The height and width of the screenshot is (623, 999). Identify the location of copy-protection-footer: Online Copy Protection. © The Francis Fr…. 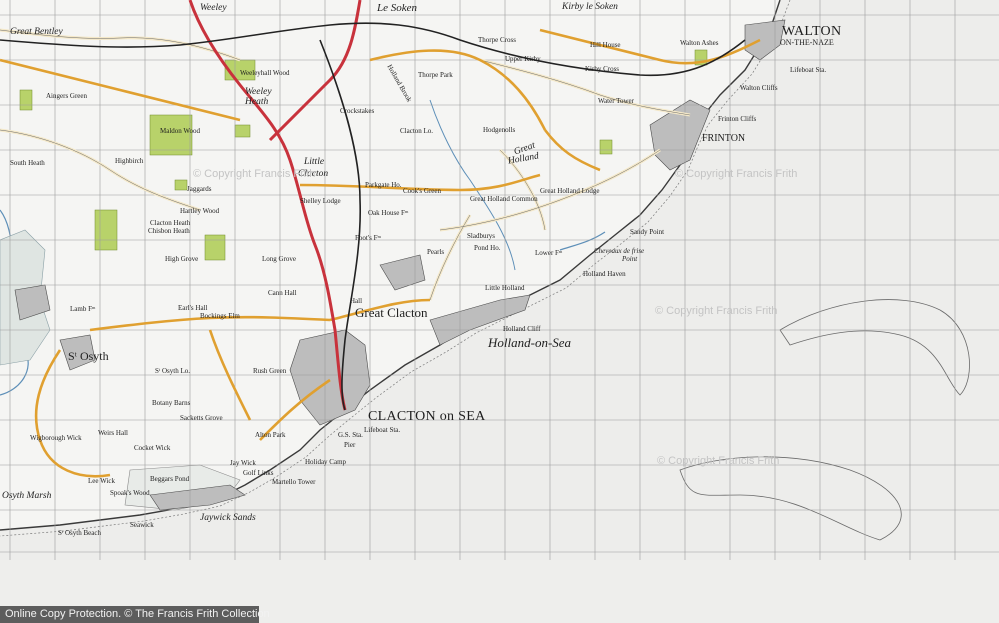
(135, 614).